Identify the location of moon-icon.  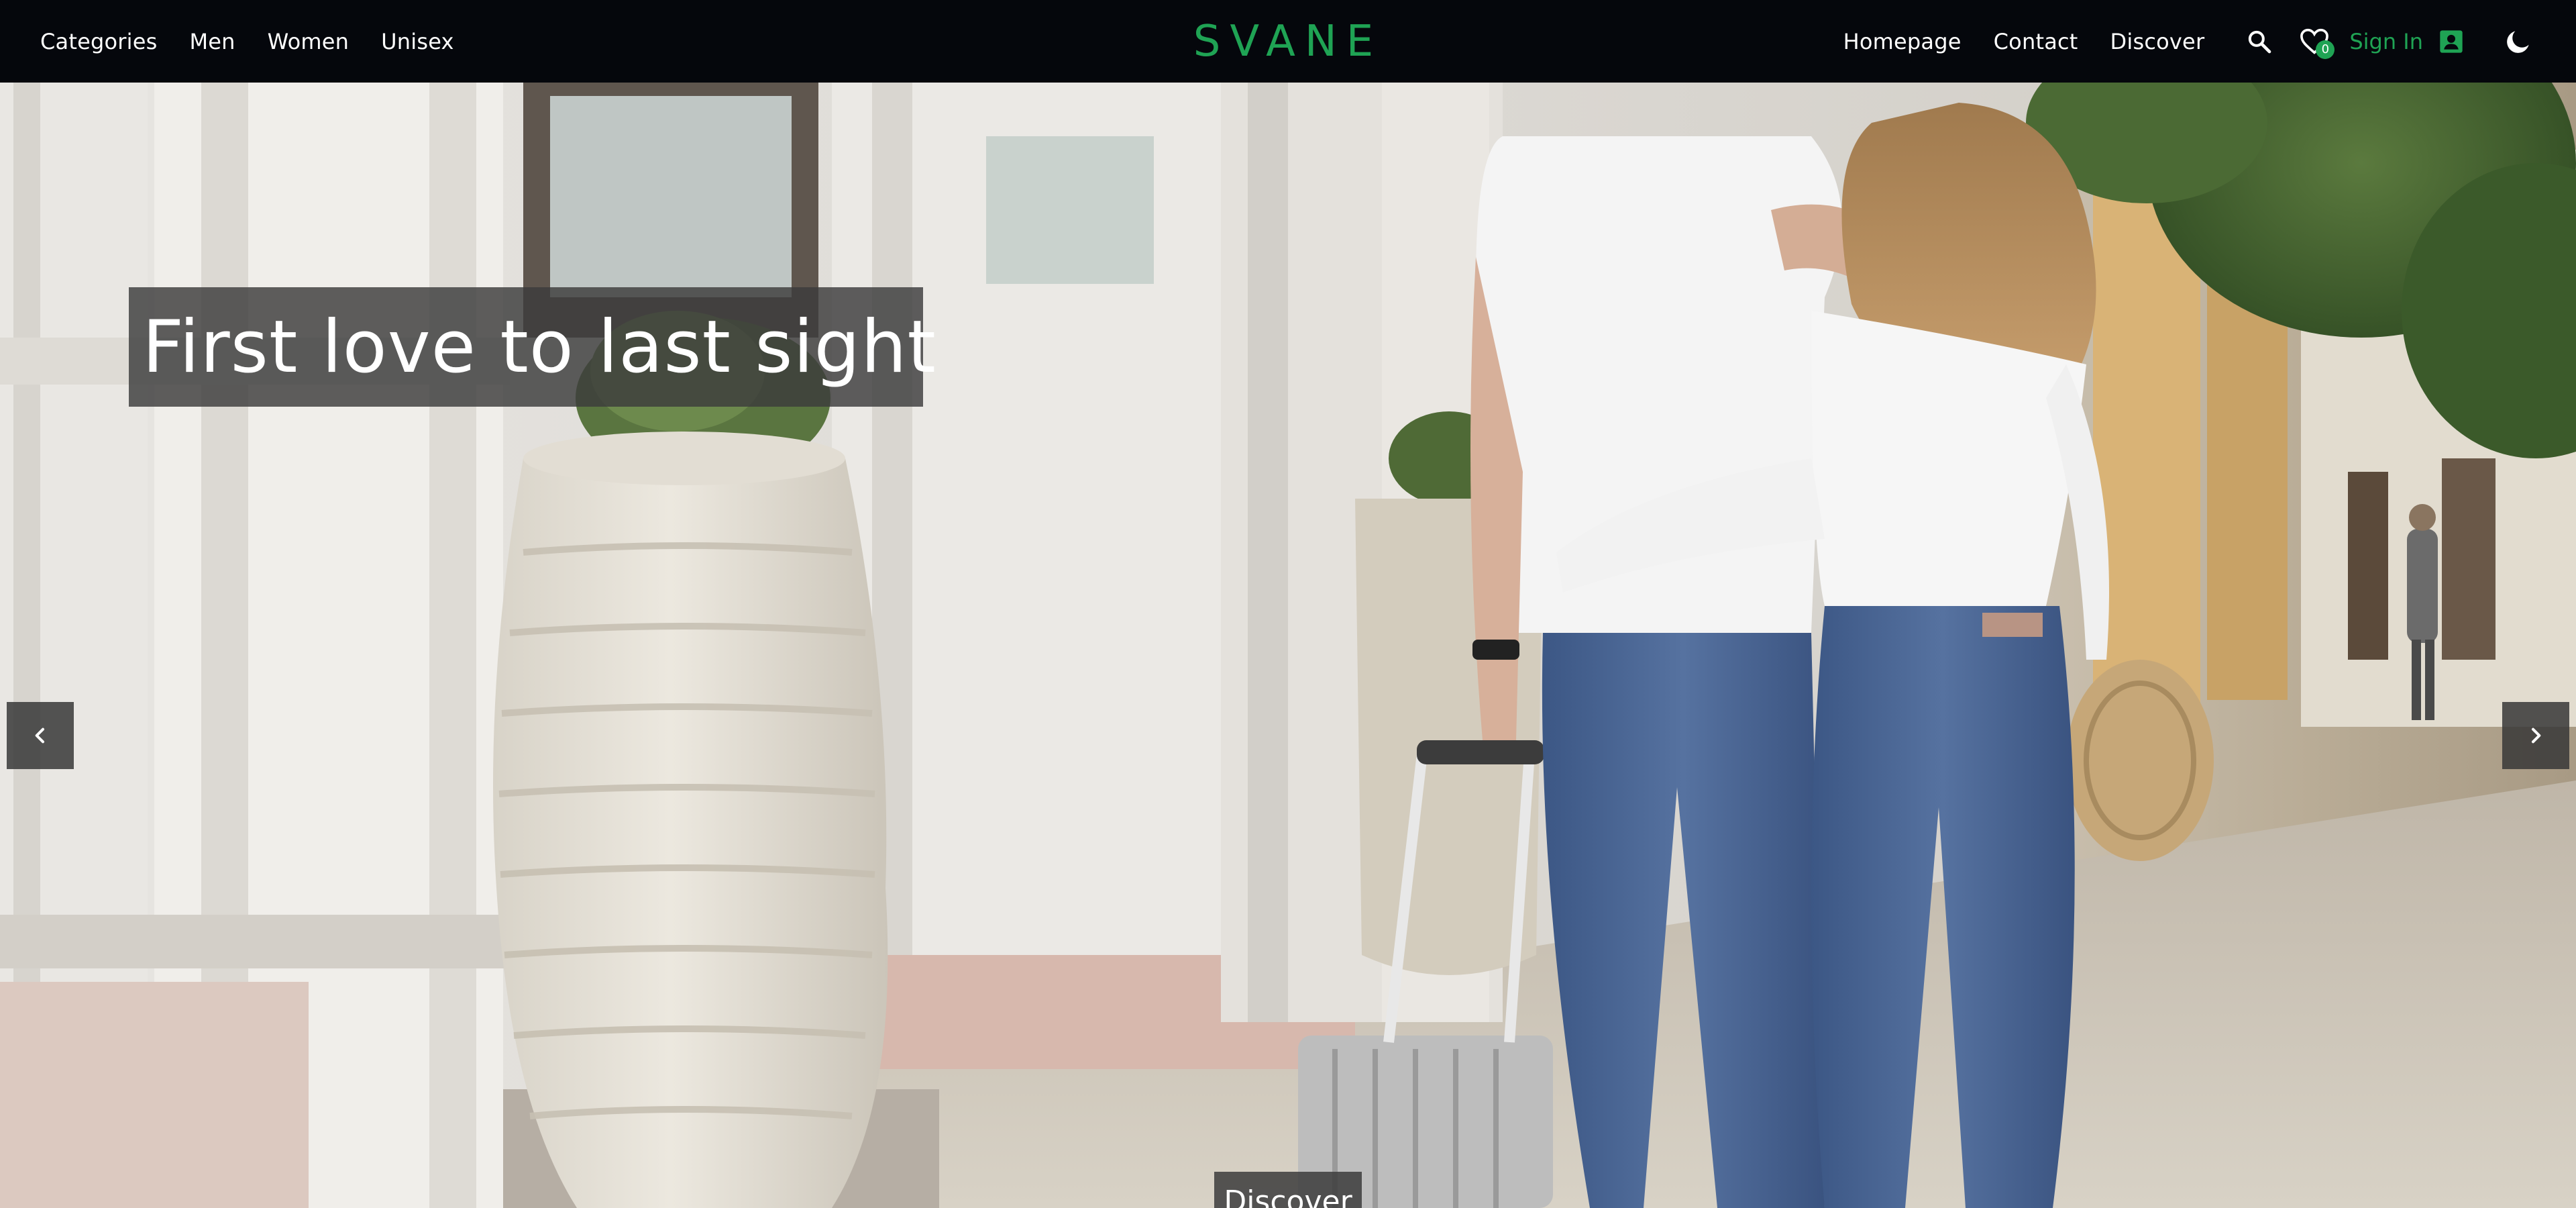
(2518, 41).